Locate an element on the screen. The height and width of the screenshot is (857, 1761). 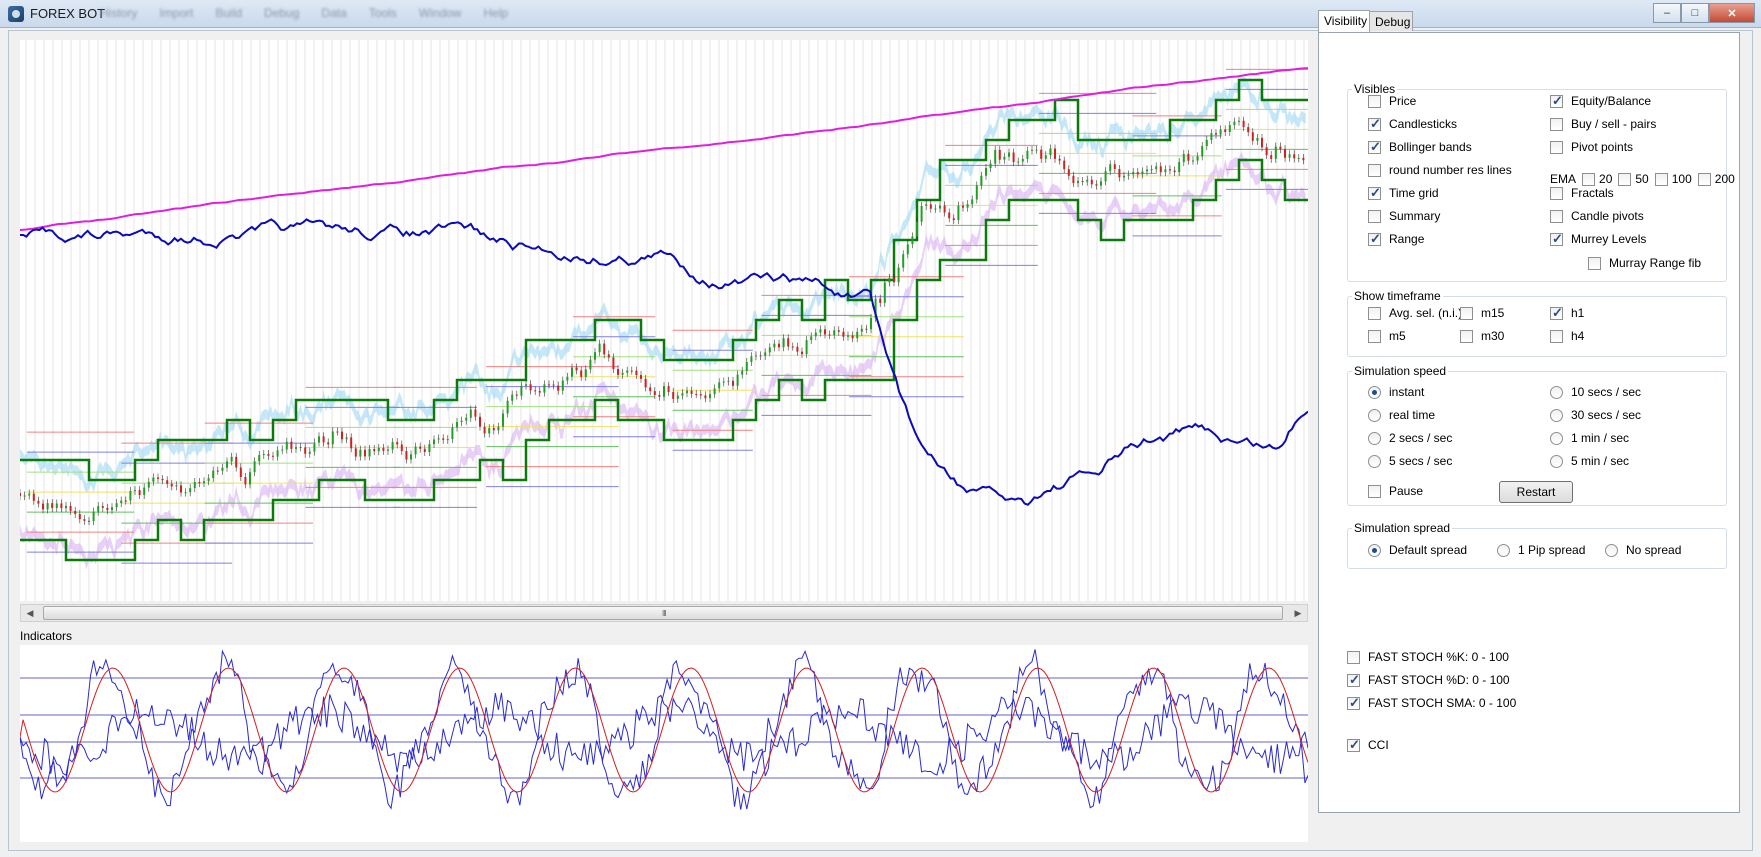
spread-default-spread-option: Default spread is located at coordinates (1417, 550).